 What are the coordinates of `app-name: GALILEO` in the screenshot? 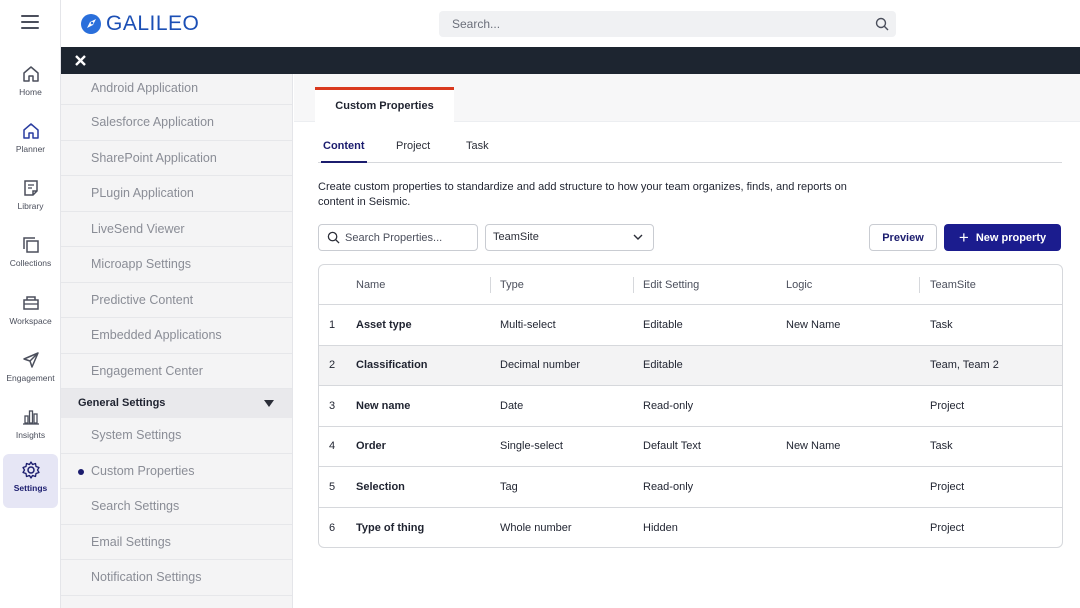 It's located at (153, 23).